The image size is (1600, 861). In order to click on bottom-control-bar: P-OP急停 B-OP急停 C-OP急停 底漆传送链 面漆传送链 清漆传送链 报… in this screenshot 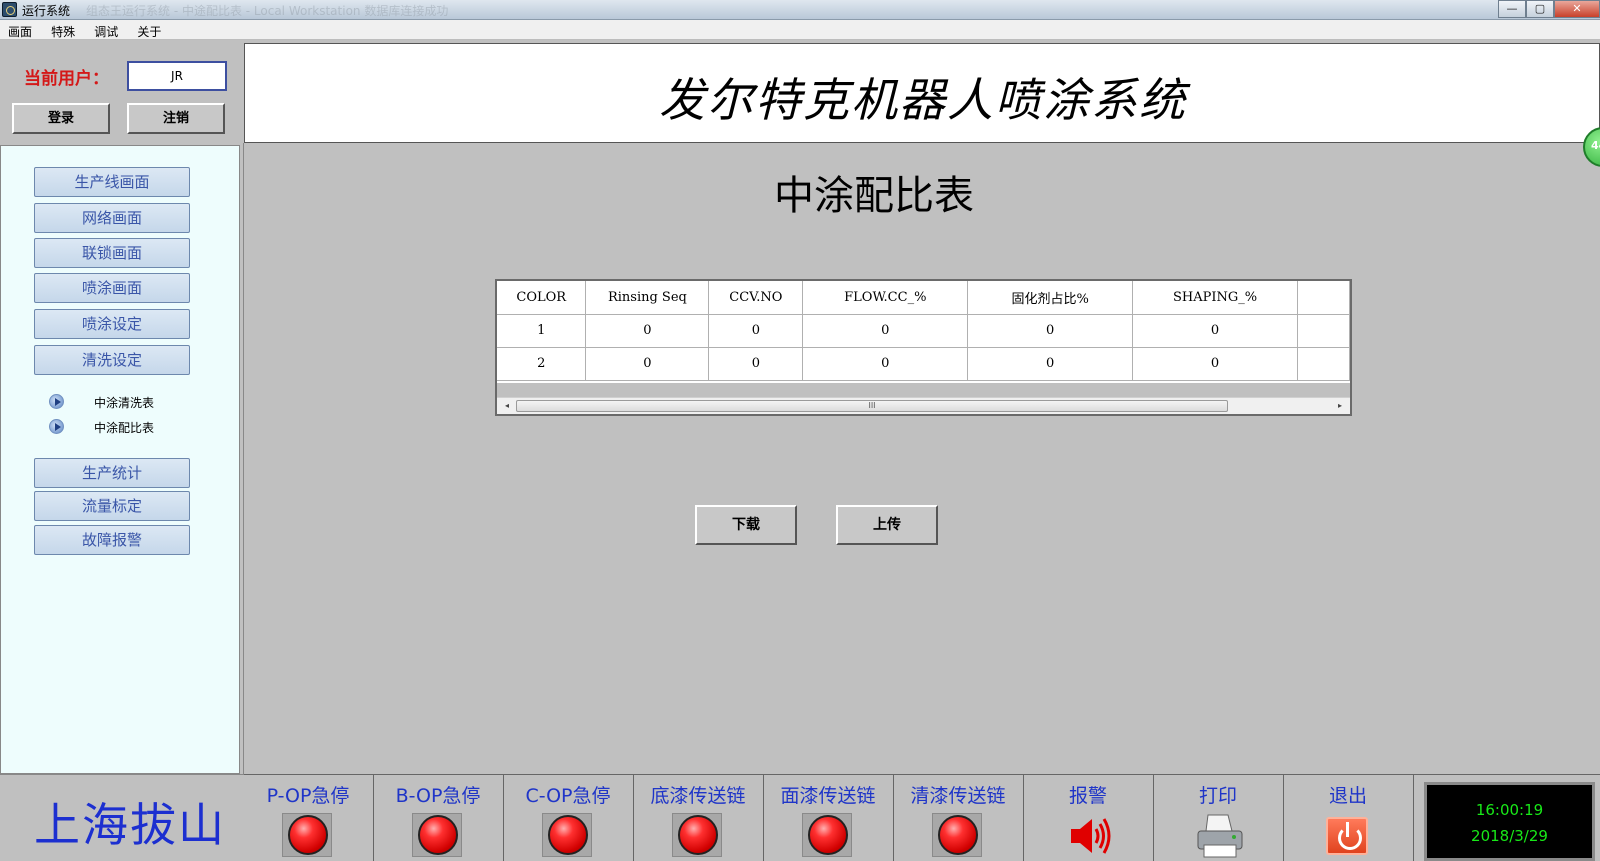, I will do `click(922, 817)`.